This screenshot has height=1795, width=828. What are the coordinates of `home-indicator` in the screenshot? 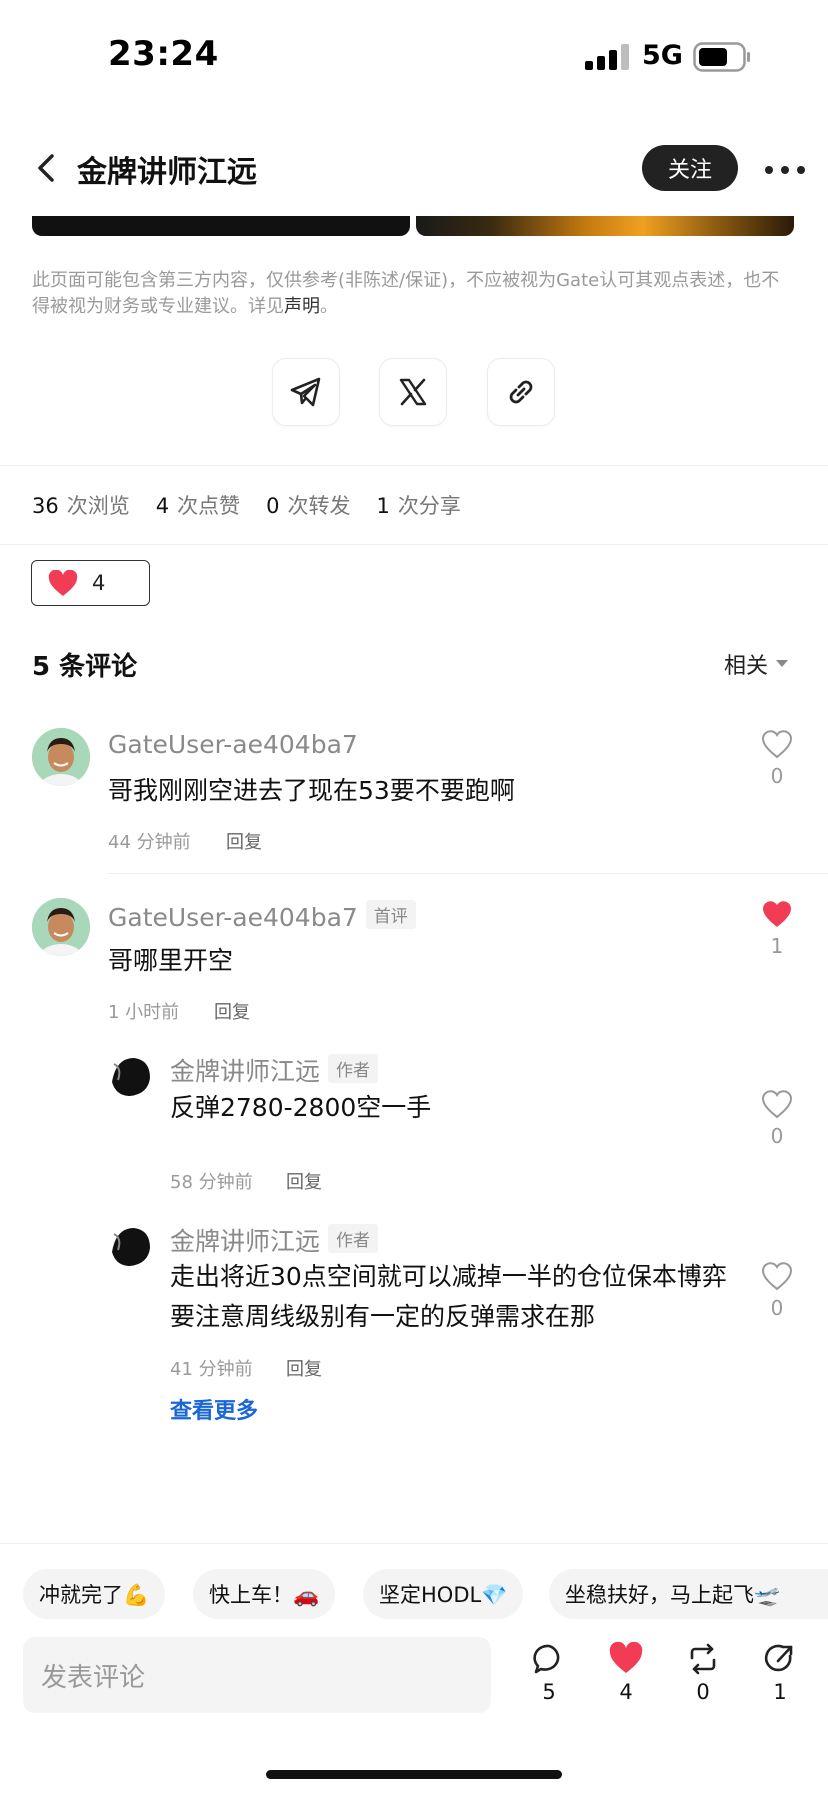 It's located at (414, 1774).